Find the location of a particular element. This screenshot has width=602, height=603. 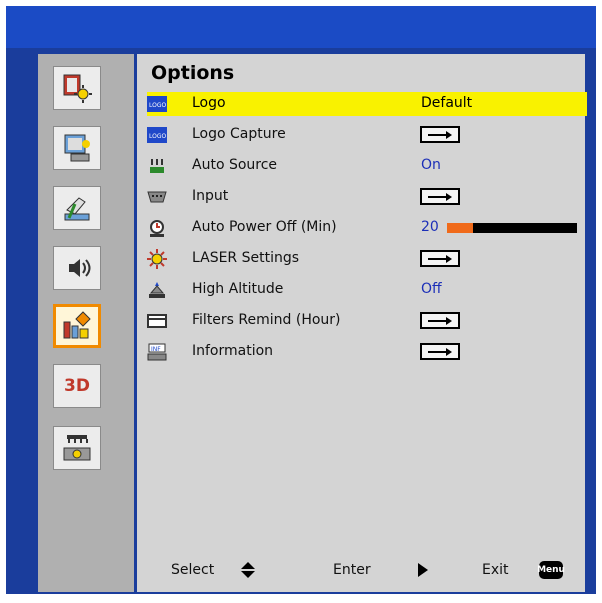

page-title: Options is located at coordinates (193, 73).